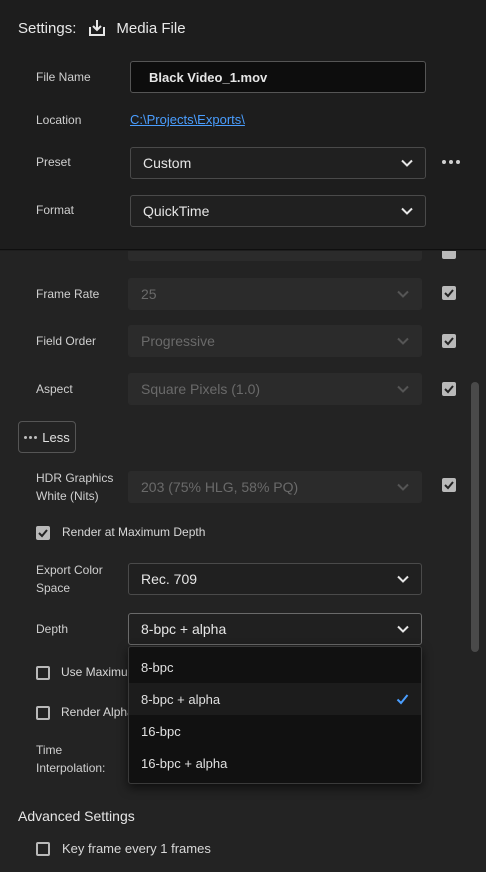 The height and width of the screenshot is (872, 486). I want to click on use-maximum-checkbox, so click(43, 673).